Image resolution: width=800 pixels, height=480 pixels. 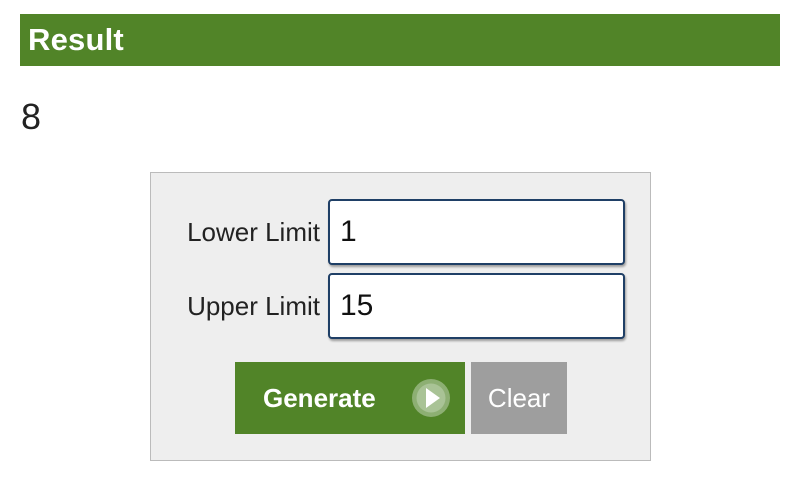 I want to click on upper-limit-row: Upper Limit, so click(x=400, y=306).